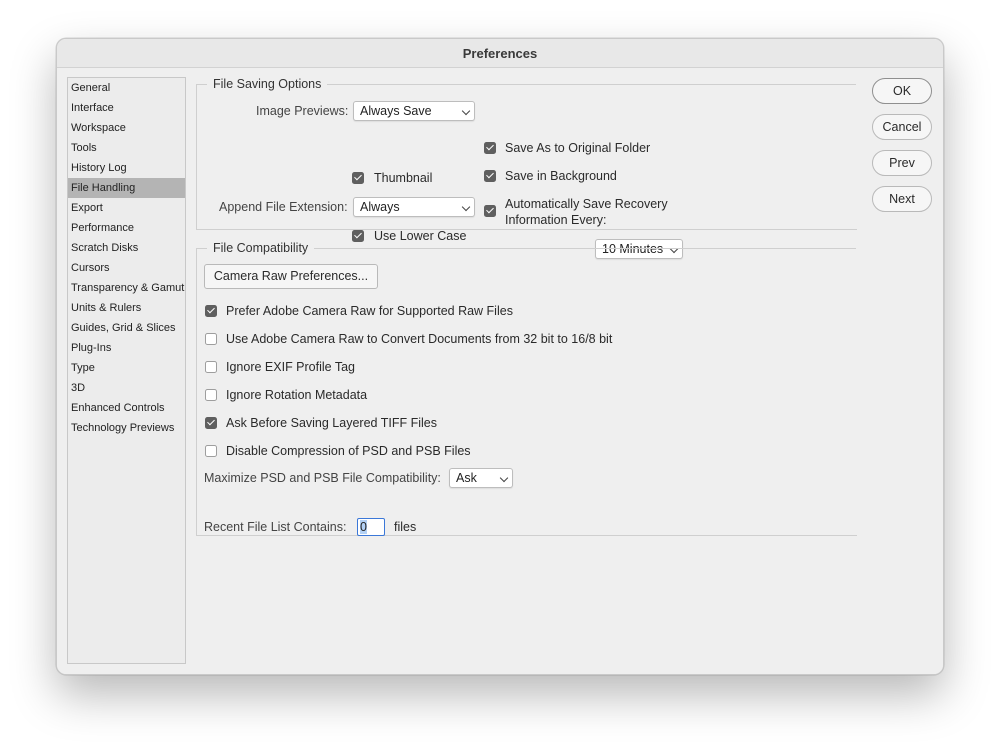 Image resolution: width=998 pixels, height=748 pixels. Describe the element at coordinates (275, 527) in the screenshot. I see `recent-files-label: Recent File List Contains:` at that location.